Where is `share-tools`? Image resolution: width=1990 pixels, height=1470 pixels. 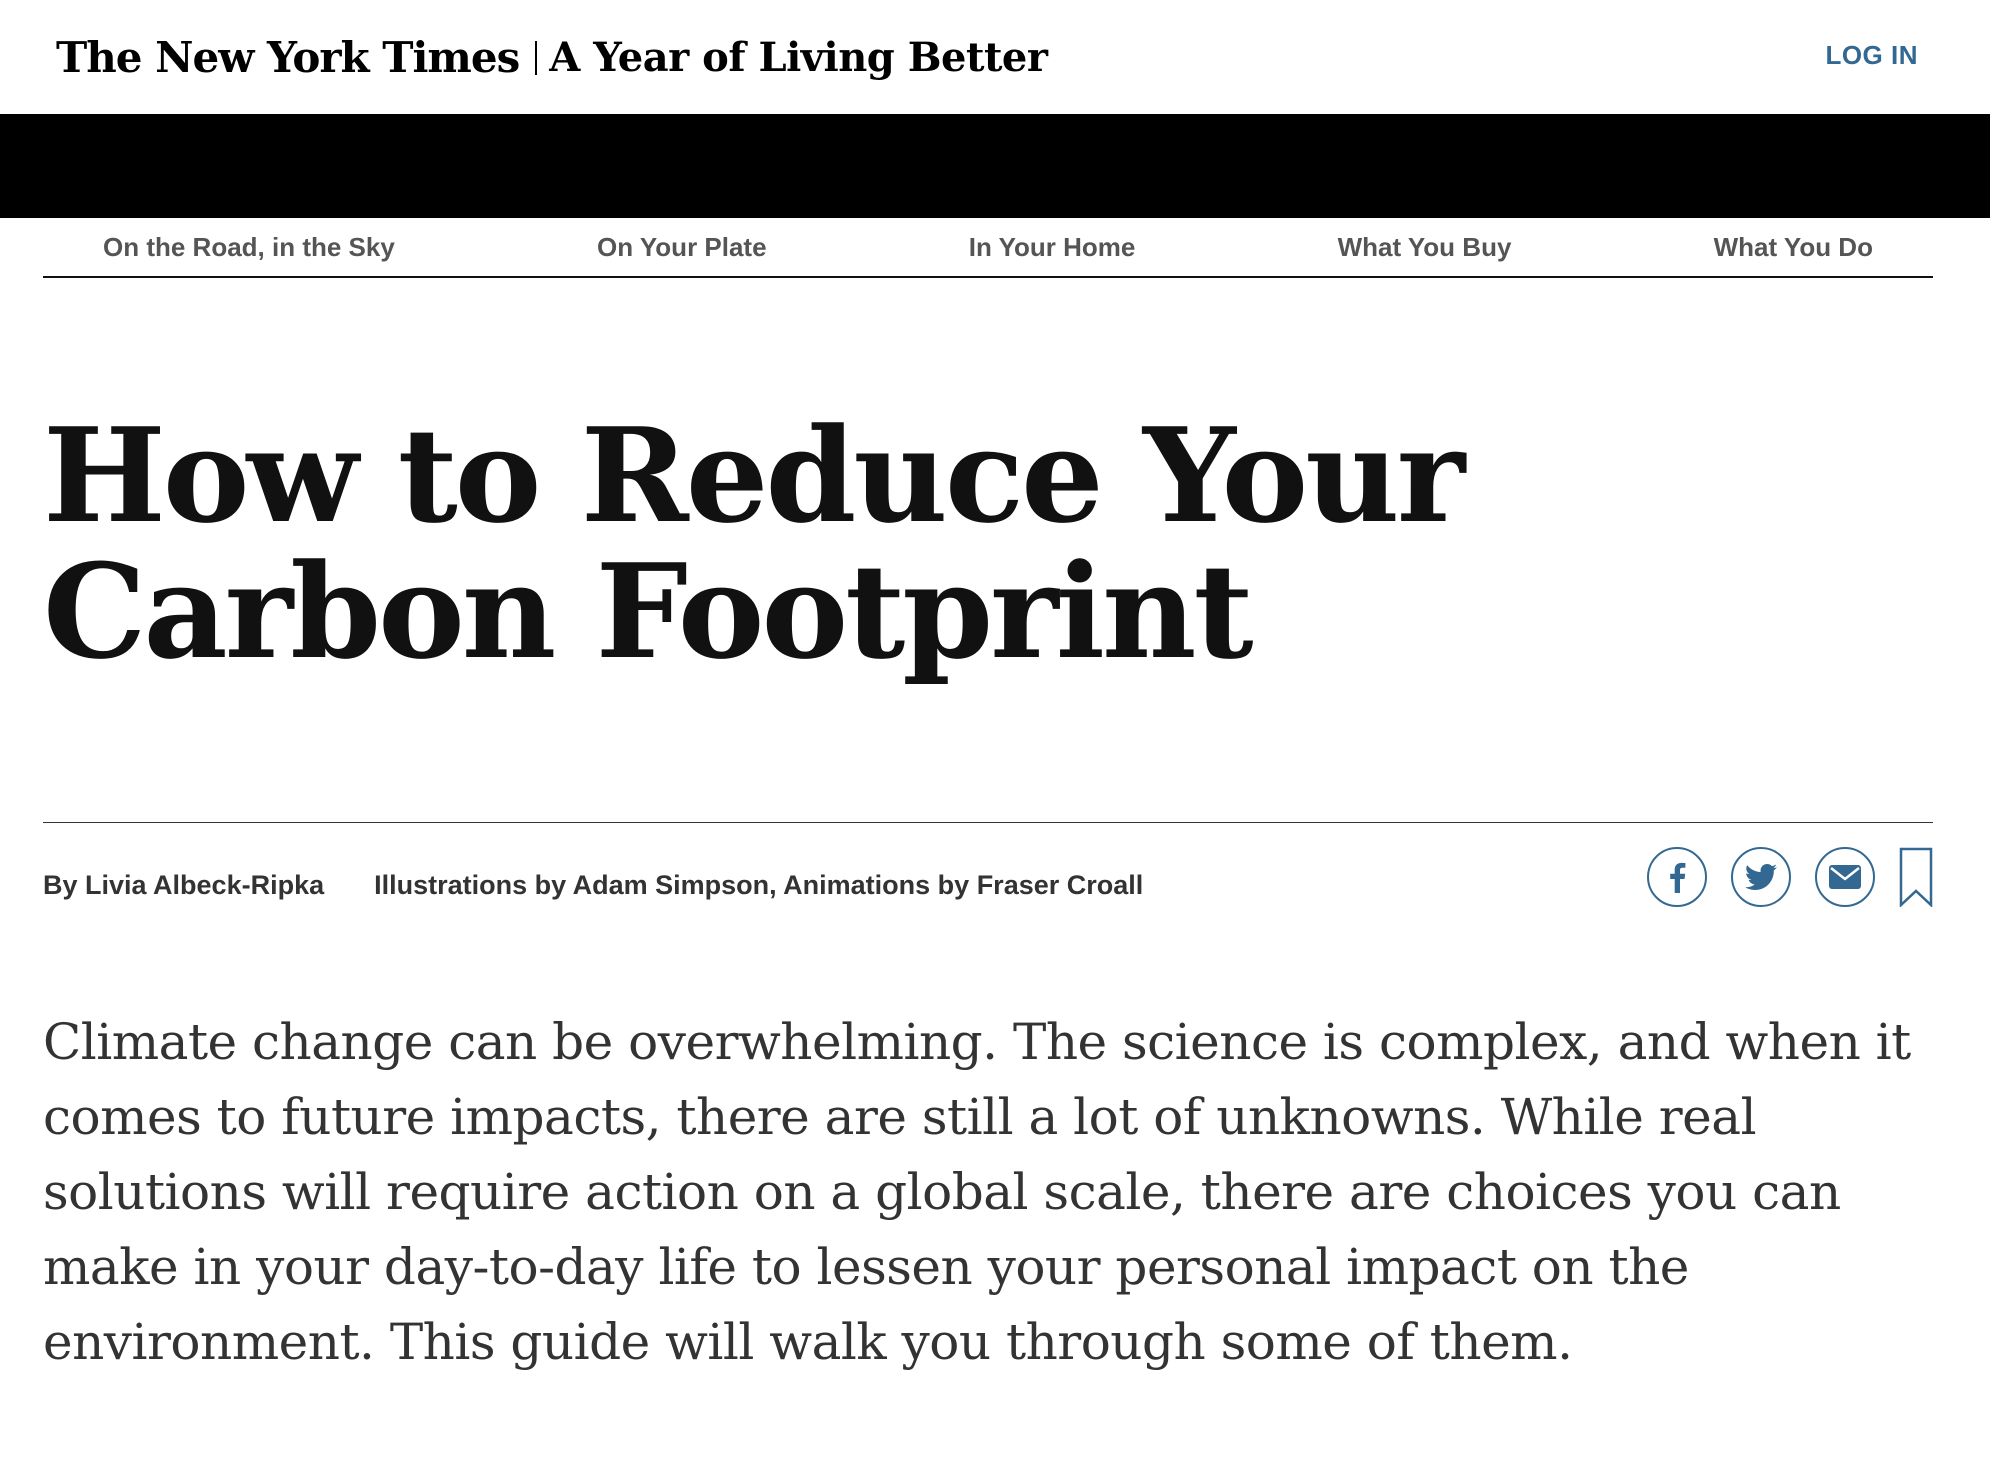
share-tools is located at coordinates (1790, 877).